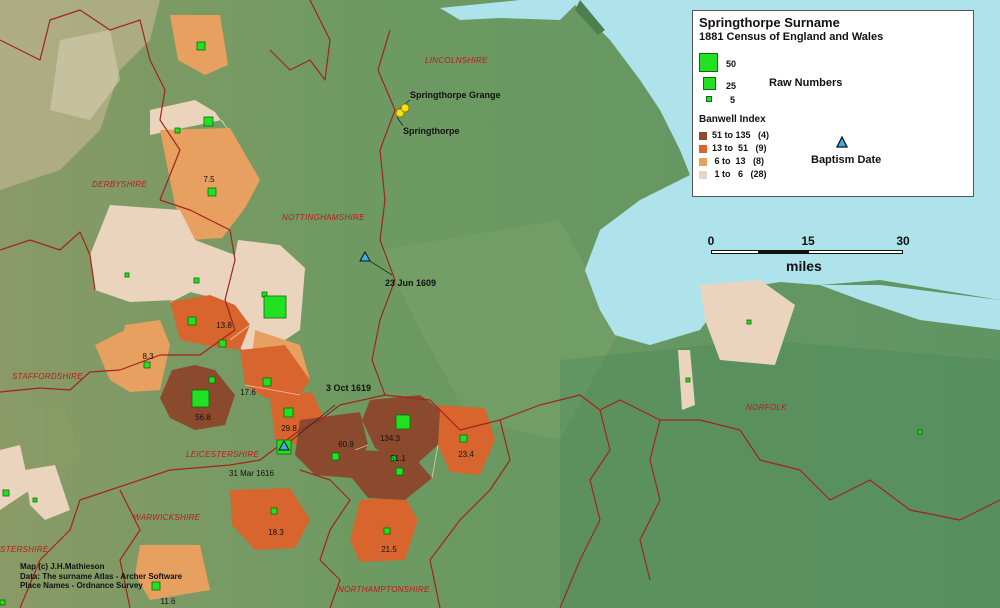 The width and height of the screenshot is (1000, 608). Describe the element at coordinates (739, 148) in the screenshot. I see `legend-class-label: 13 to 51 (9)` at that location.